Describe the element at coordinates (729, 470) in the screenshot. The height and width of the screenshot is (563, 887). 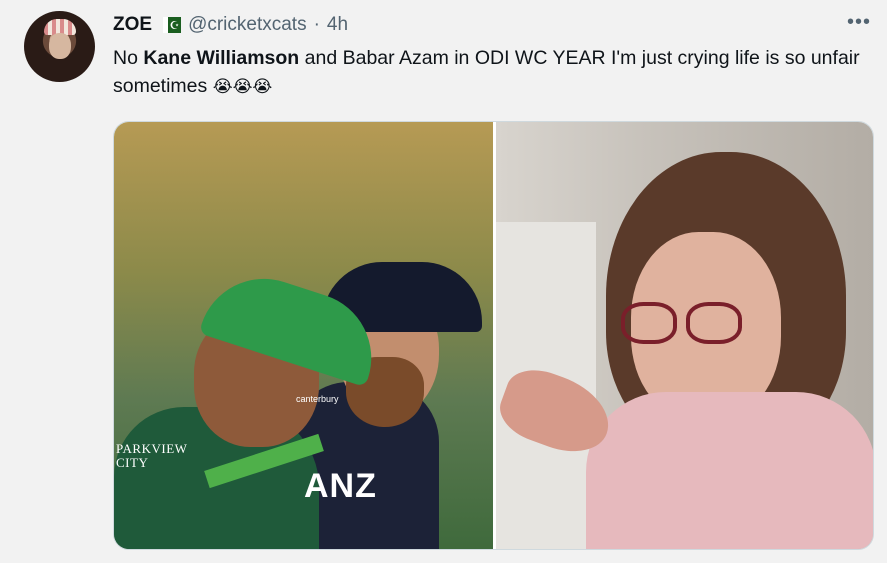
I see `girl-shirt` at that location.